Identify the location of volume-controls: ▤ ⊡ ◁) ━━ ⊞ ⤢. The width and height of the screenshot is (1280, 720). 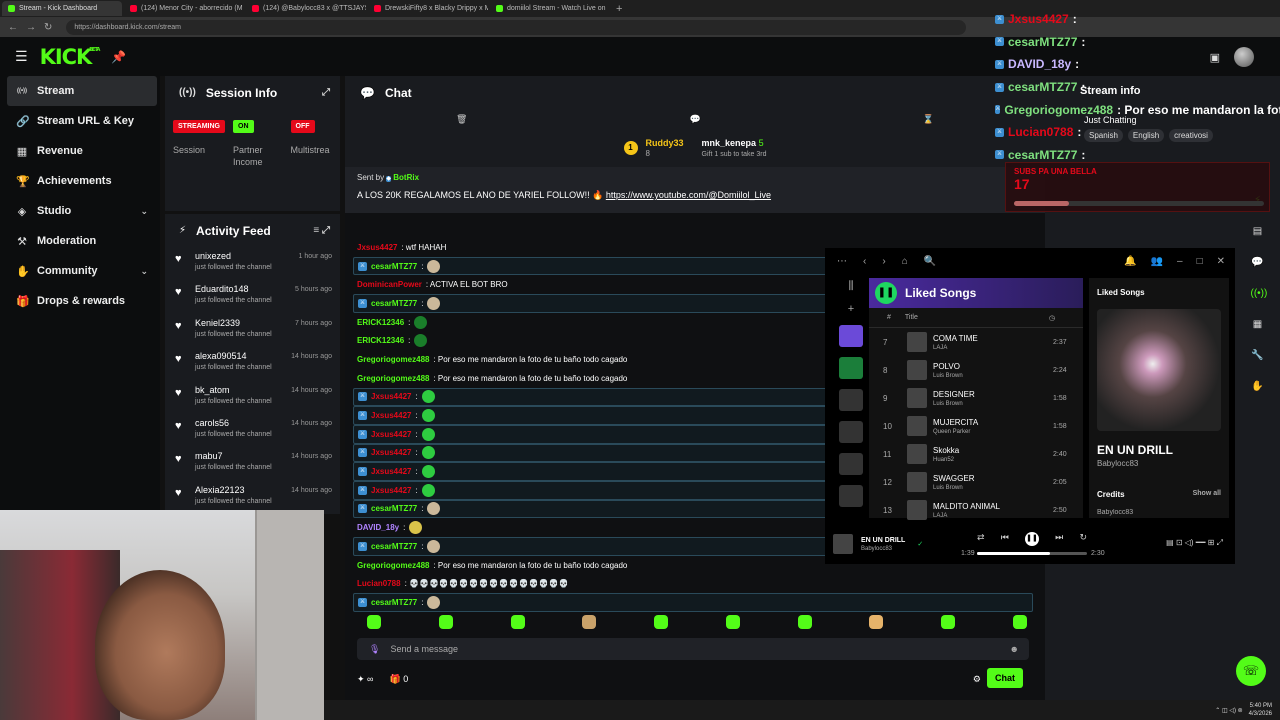
(1194, 543).